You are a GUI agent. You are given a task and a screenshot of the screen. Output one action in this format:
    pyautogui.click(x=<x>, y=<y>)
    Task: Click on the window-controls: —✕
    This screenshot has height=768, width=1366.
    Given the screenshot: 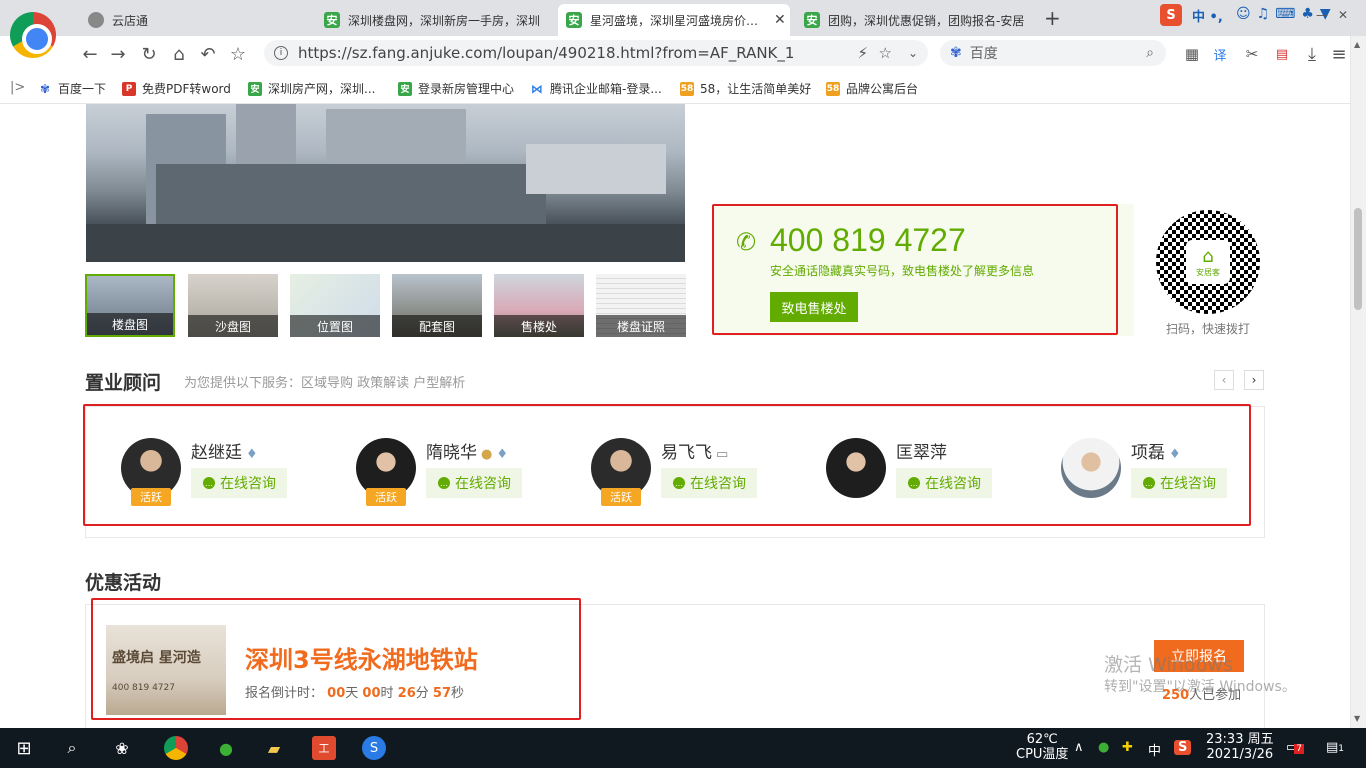 What is the action you would take?
    pyautogui.click(x=1337, y=15)
    